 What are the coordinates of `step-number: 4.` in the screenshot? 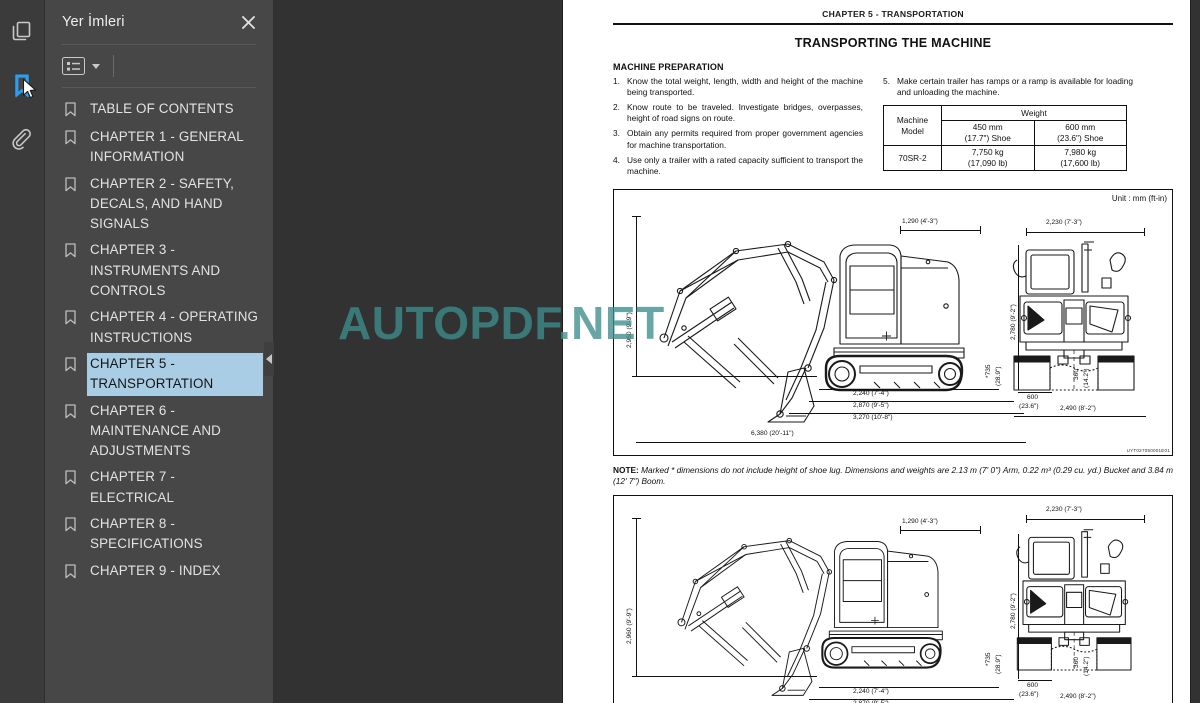 It's located at (616, 159).